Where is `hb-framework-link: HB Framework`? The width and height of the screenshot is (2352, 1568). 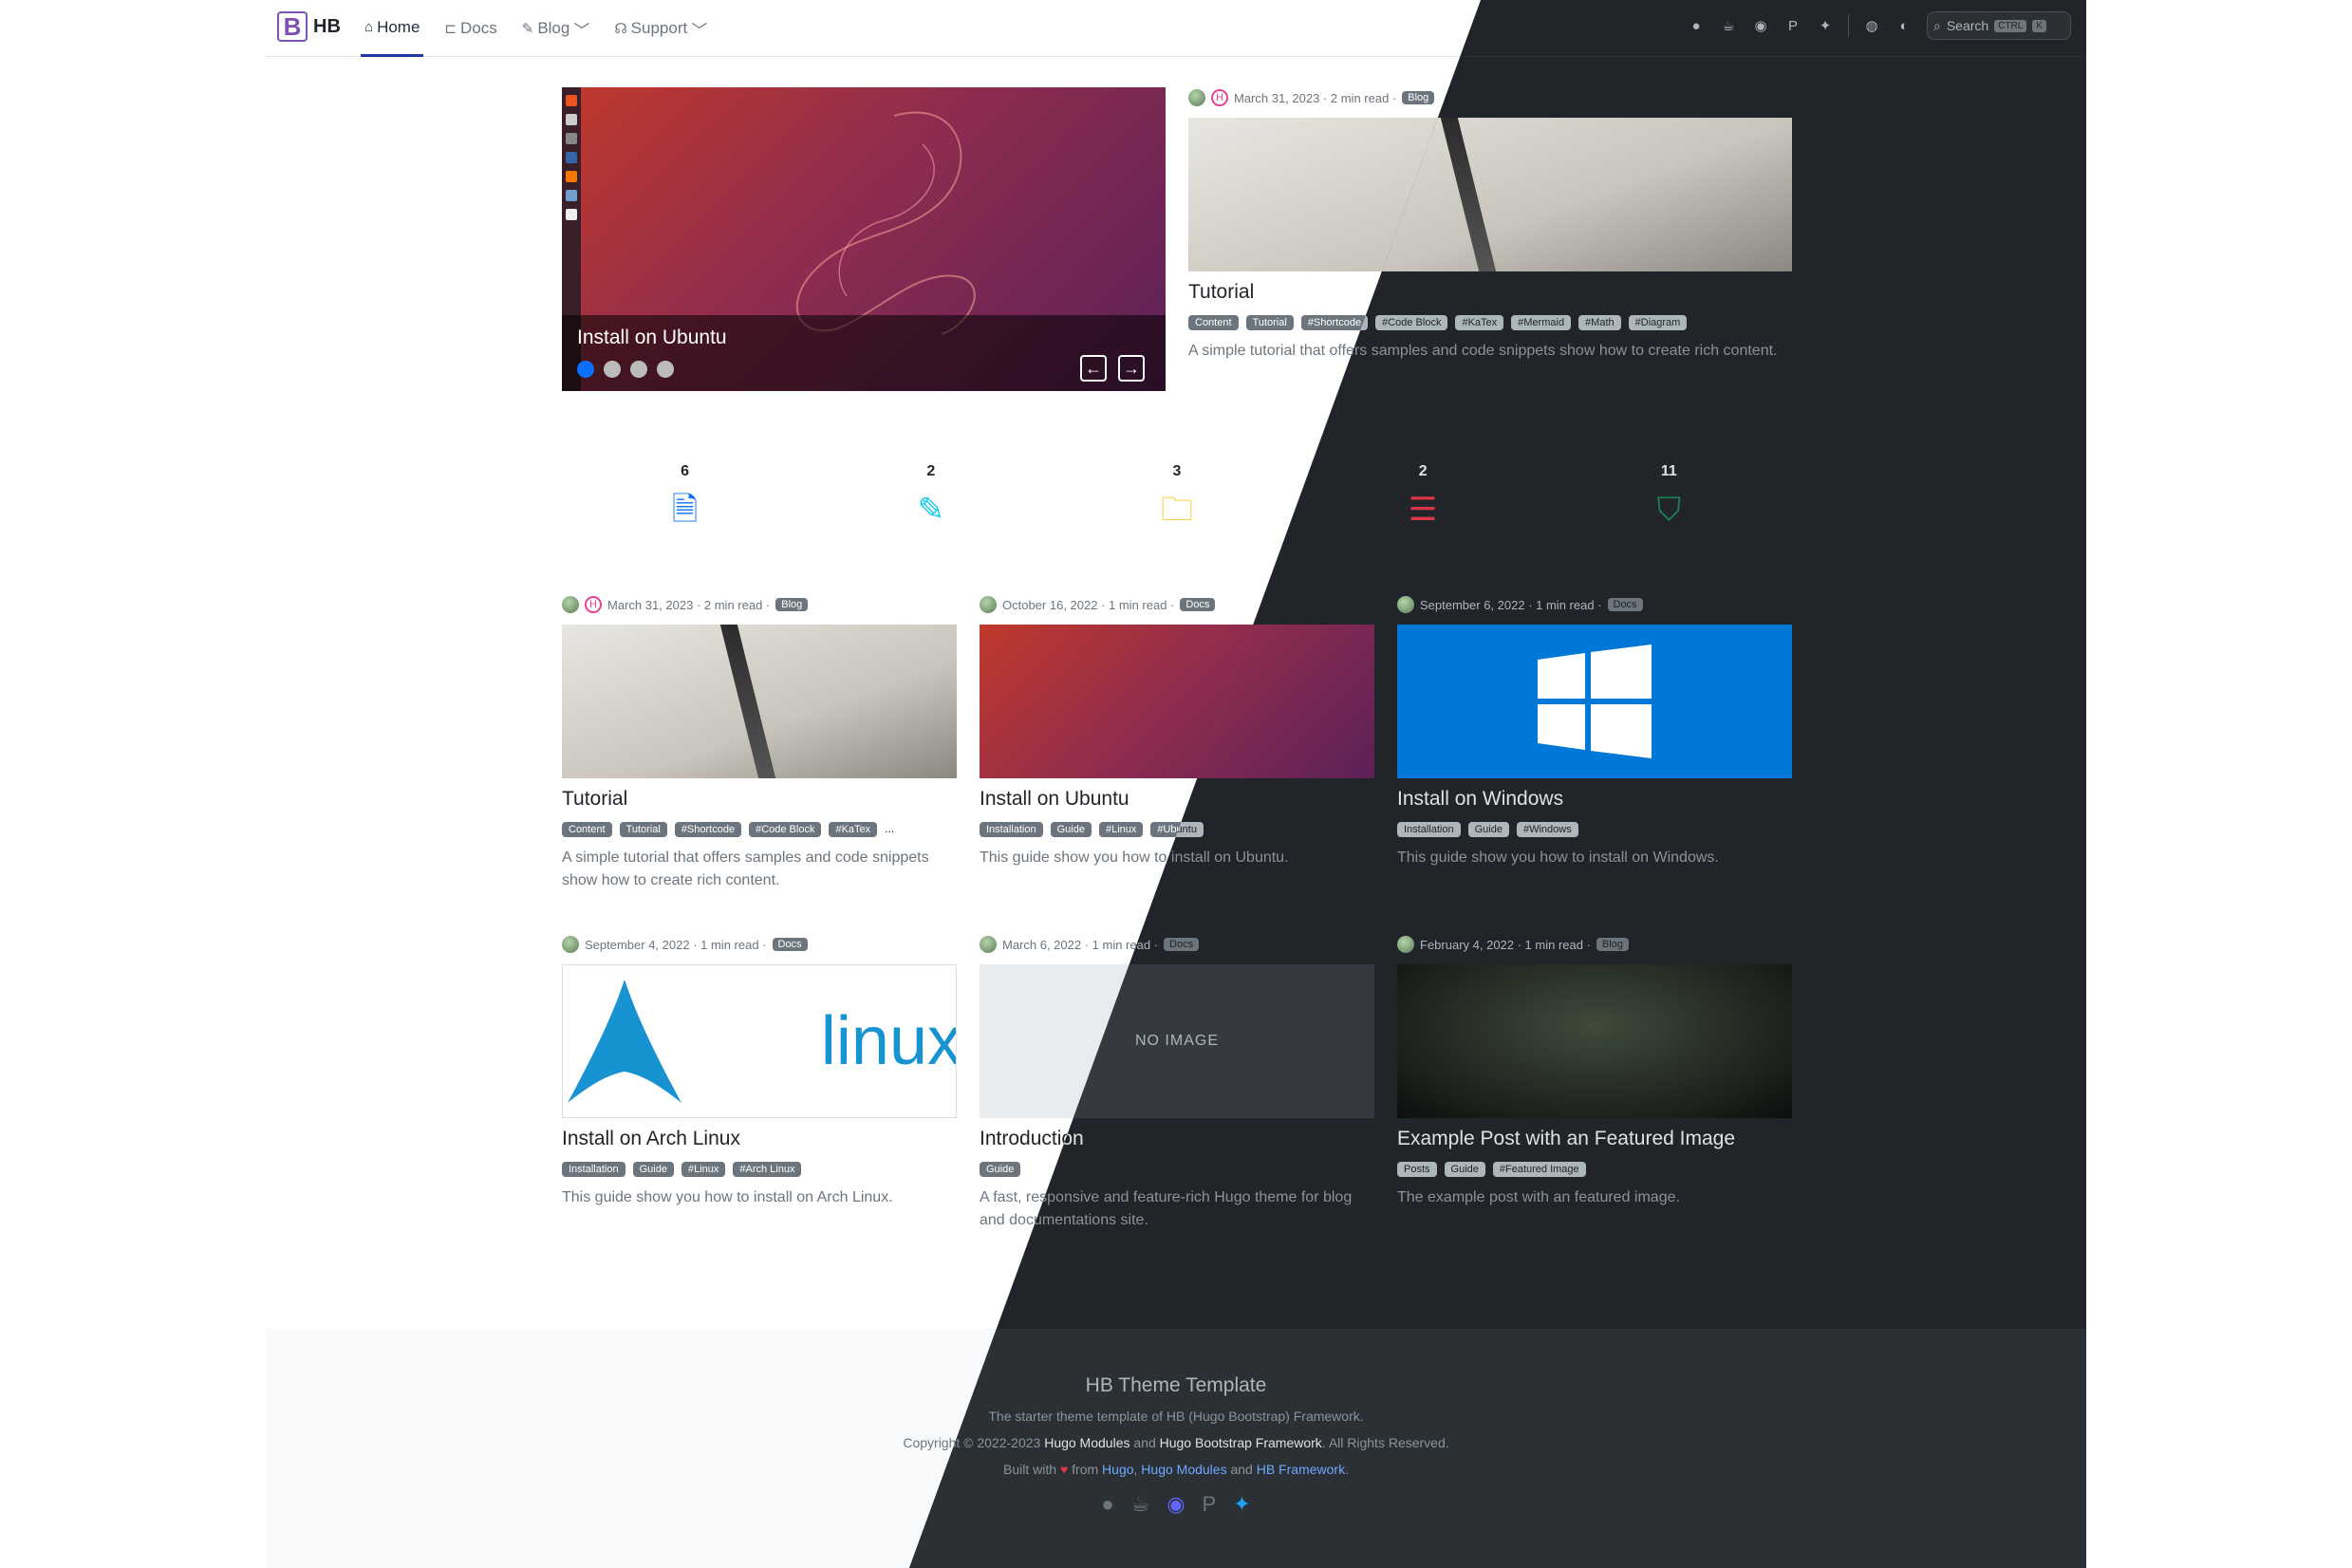 hb-framework-link: HB Framework is located at coordinates (1301, 1469).